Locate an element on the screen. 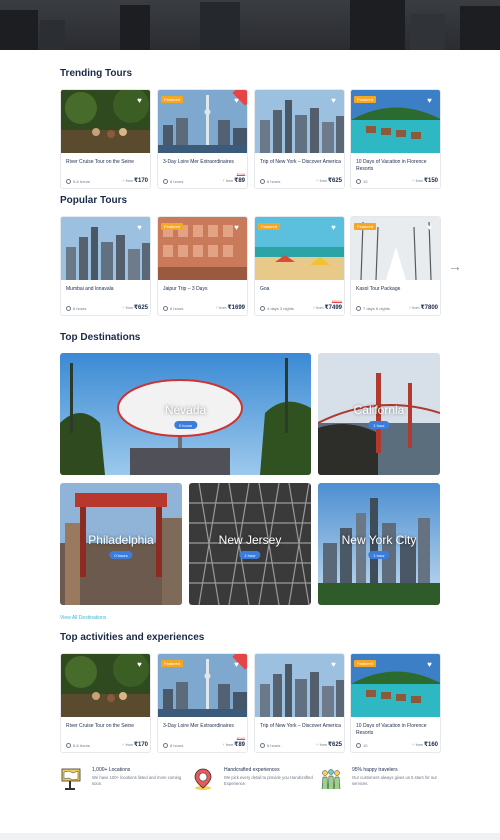 The width and height of the screenshot is (500, 840). tour-meta: 7 days 6 nights ⚡from₹7800 is located at coordinates (397, 306).